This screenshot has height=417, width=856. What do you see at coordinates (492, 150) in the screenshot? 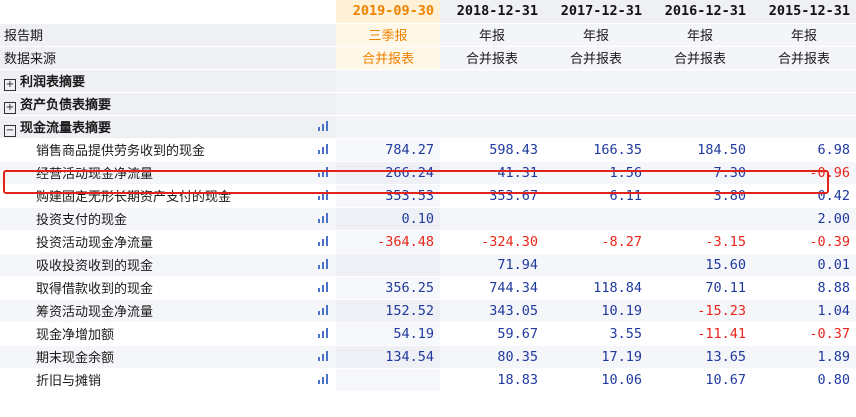
I see `value-cell: 598.43` at bounding box center [492, 150].